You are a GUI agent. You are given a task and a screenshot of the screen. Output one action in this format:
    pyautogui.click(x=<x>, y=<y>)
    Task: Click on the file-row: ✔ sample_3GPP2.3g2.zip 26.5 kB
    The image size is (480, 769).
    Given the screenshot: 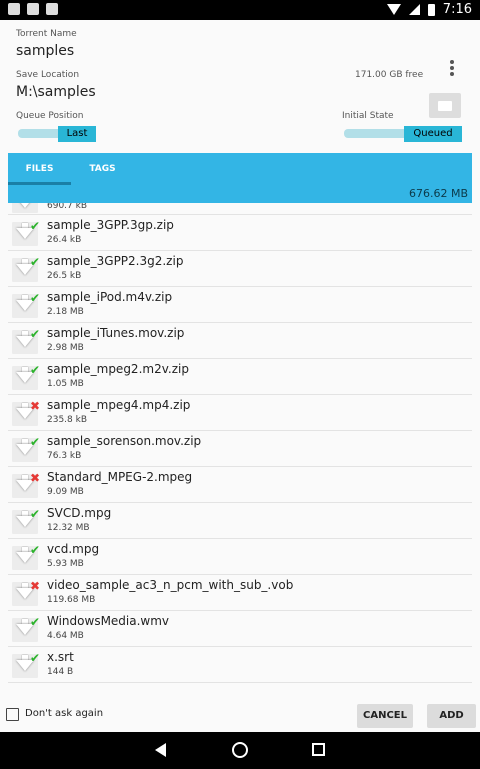 What is the action you would take?
    pyautogui.click(x=240, y=269)
    